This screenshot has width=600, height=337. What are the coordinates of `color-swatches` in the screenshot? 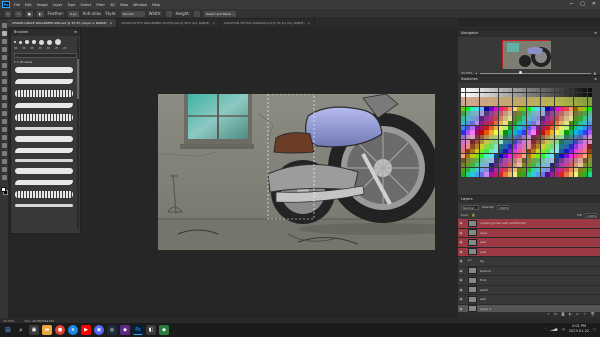 It's located at (4, 191).